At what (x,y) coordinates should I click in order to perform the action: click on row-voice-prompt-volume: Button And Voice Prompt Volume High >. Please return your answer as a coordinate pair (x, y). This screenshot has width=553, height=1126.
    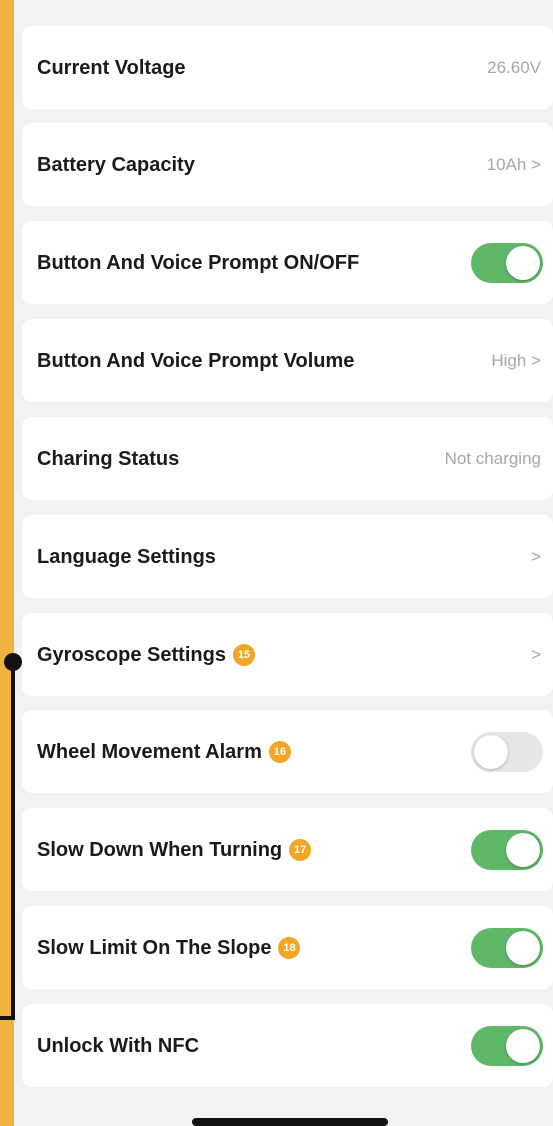
    Looking at the image, I should click on (287, 360).